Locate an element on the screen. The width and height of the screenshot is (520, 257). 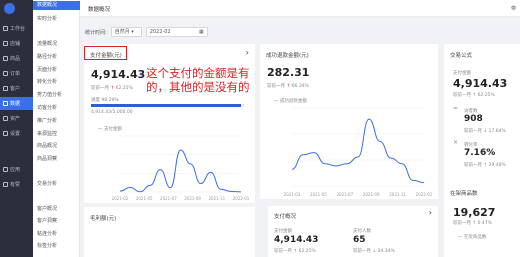
formula-value: 4,914.43 is located at coordinates (480, 83).